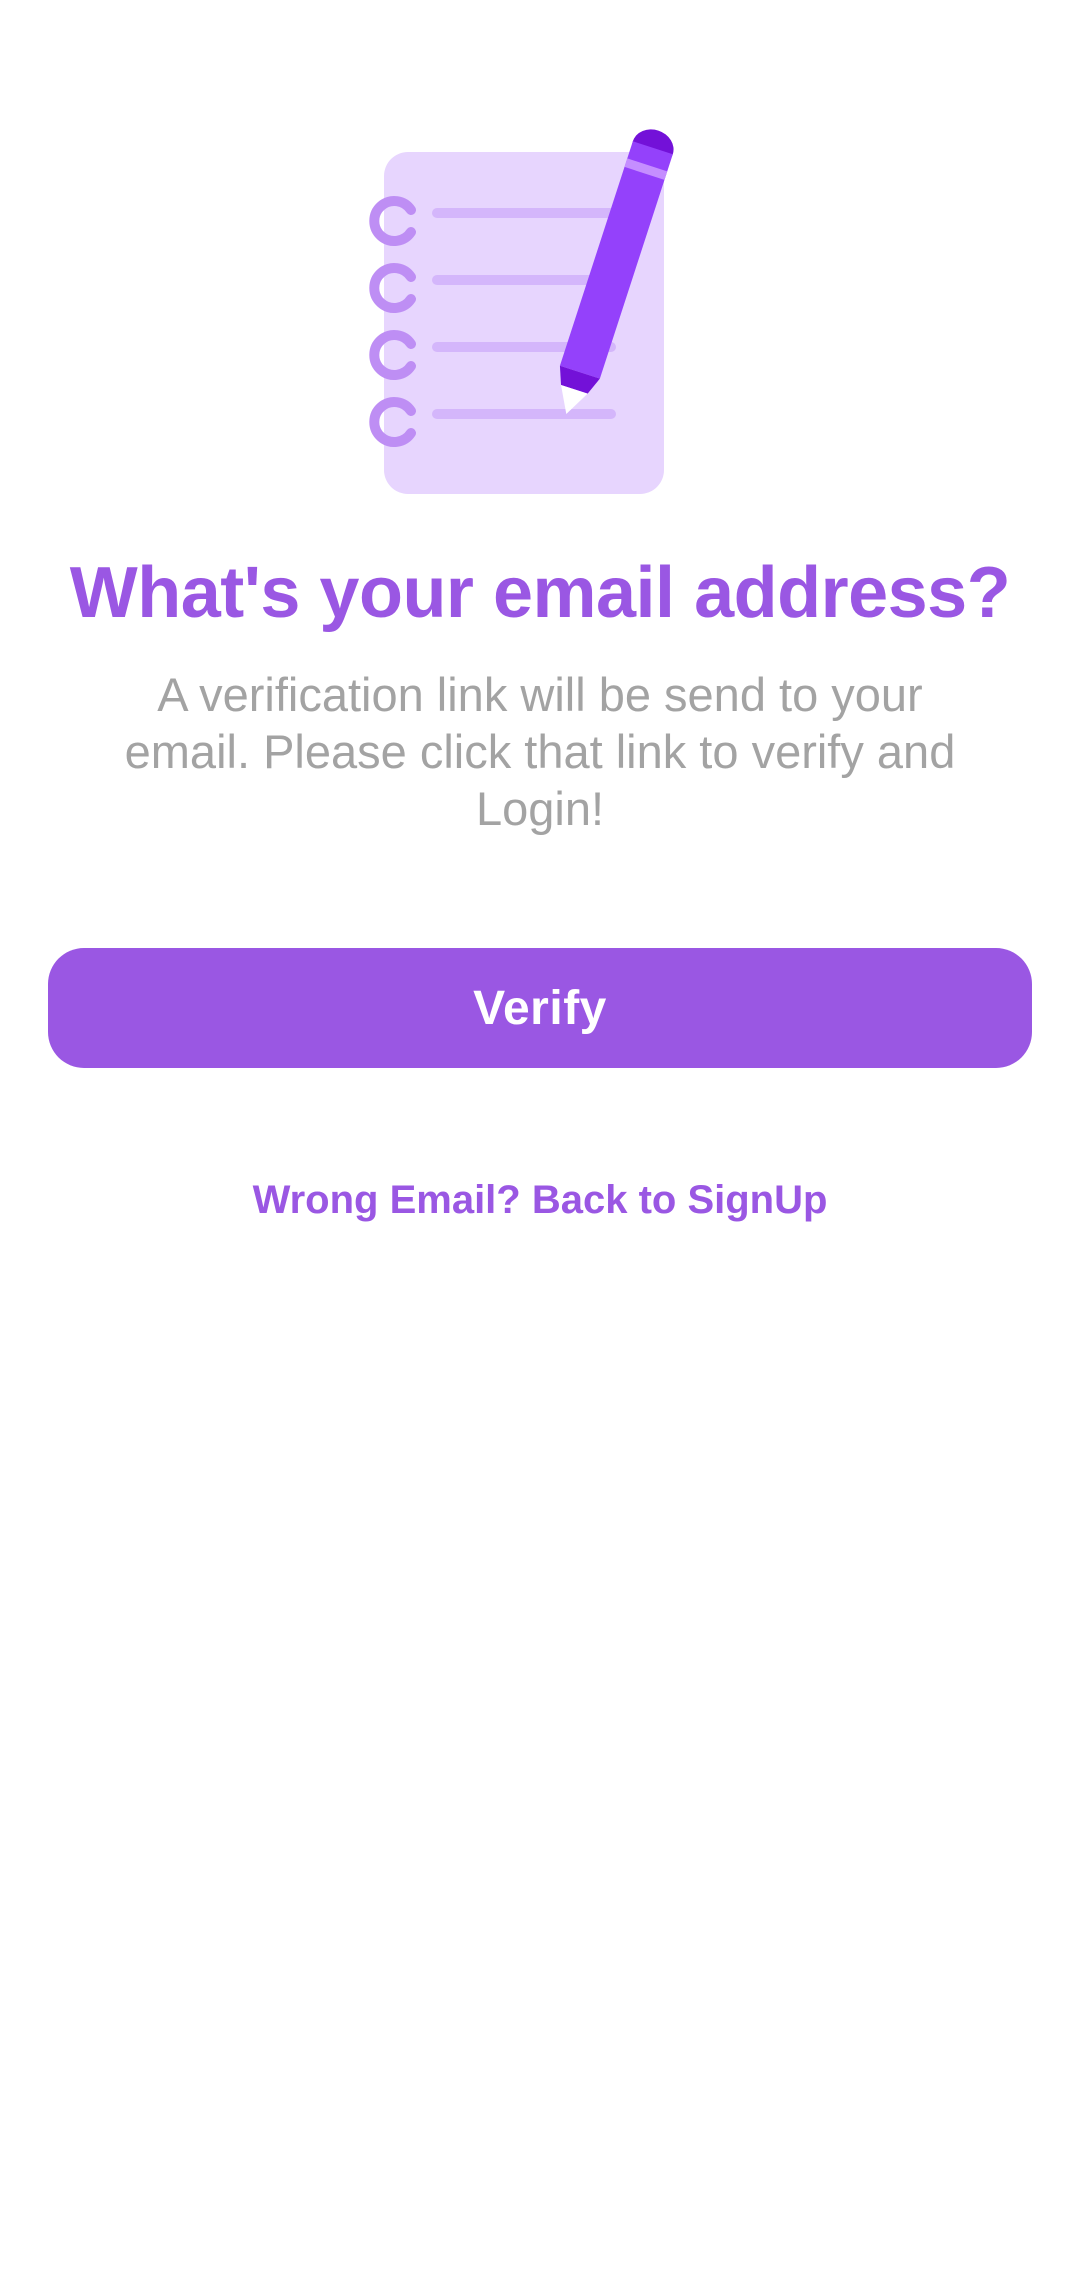 The image size is (1080, 2281). Describe the element at coordinates (540, 1200) in the screenshot. I see `back-to-signup-link: Wrong Email? Back to SignUp` at that location.